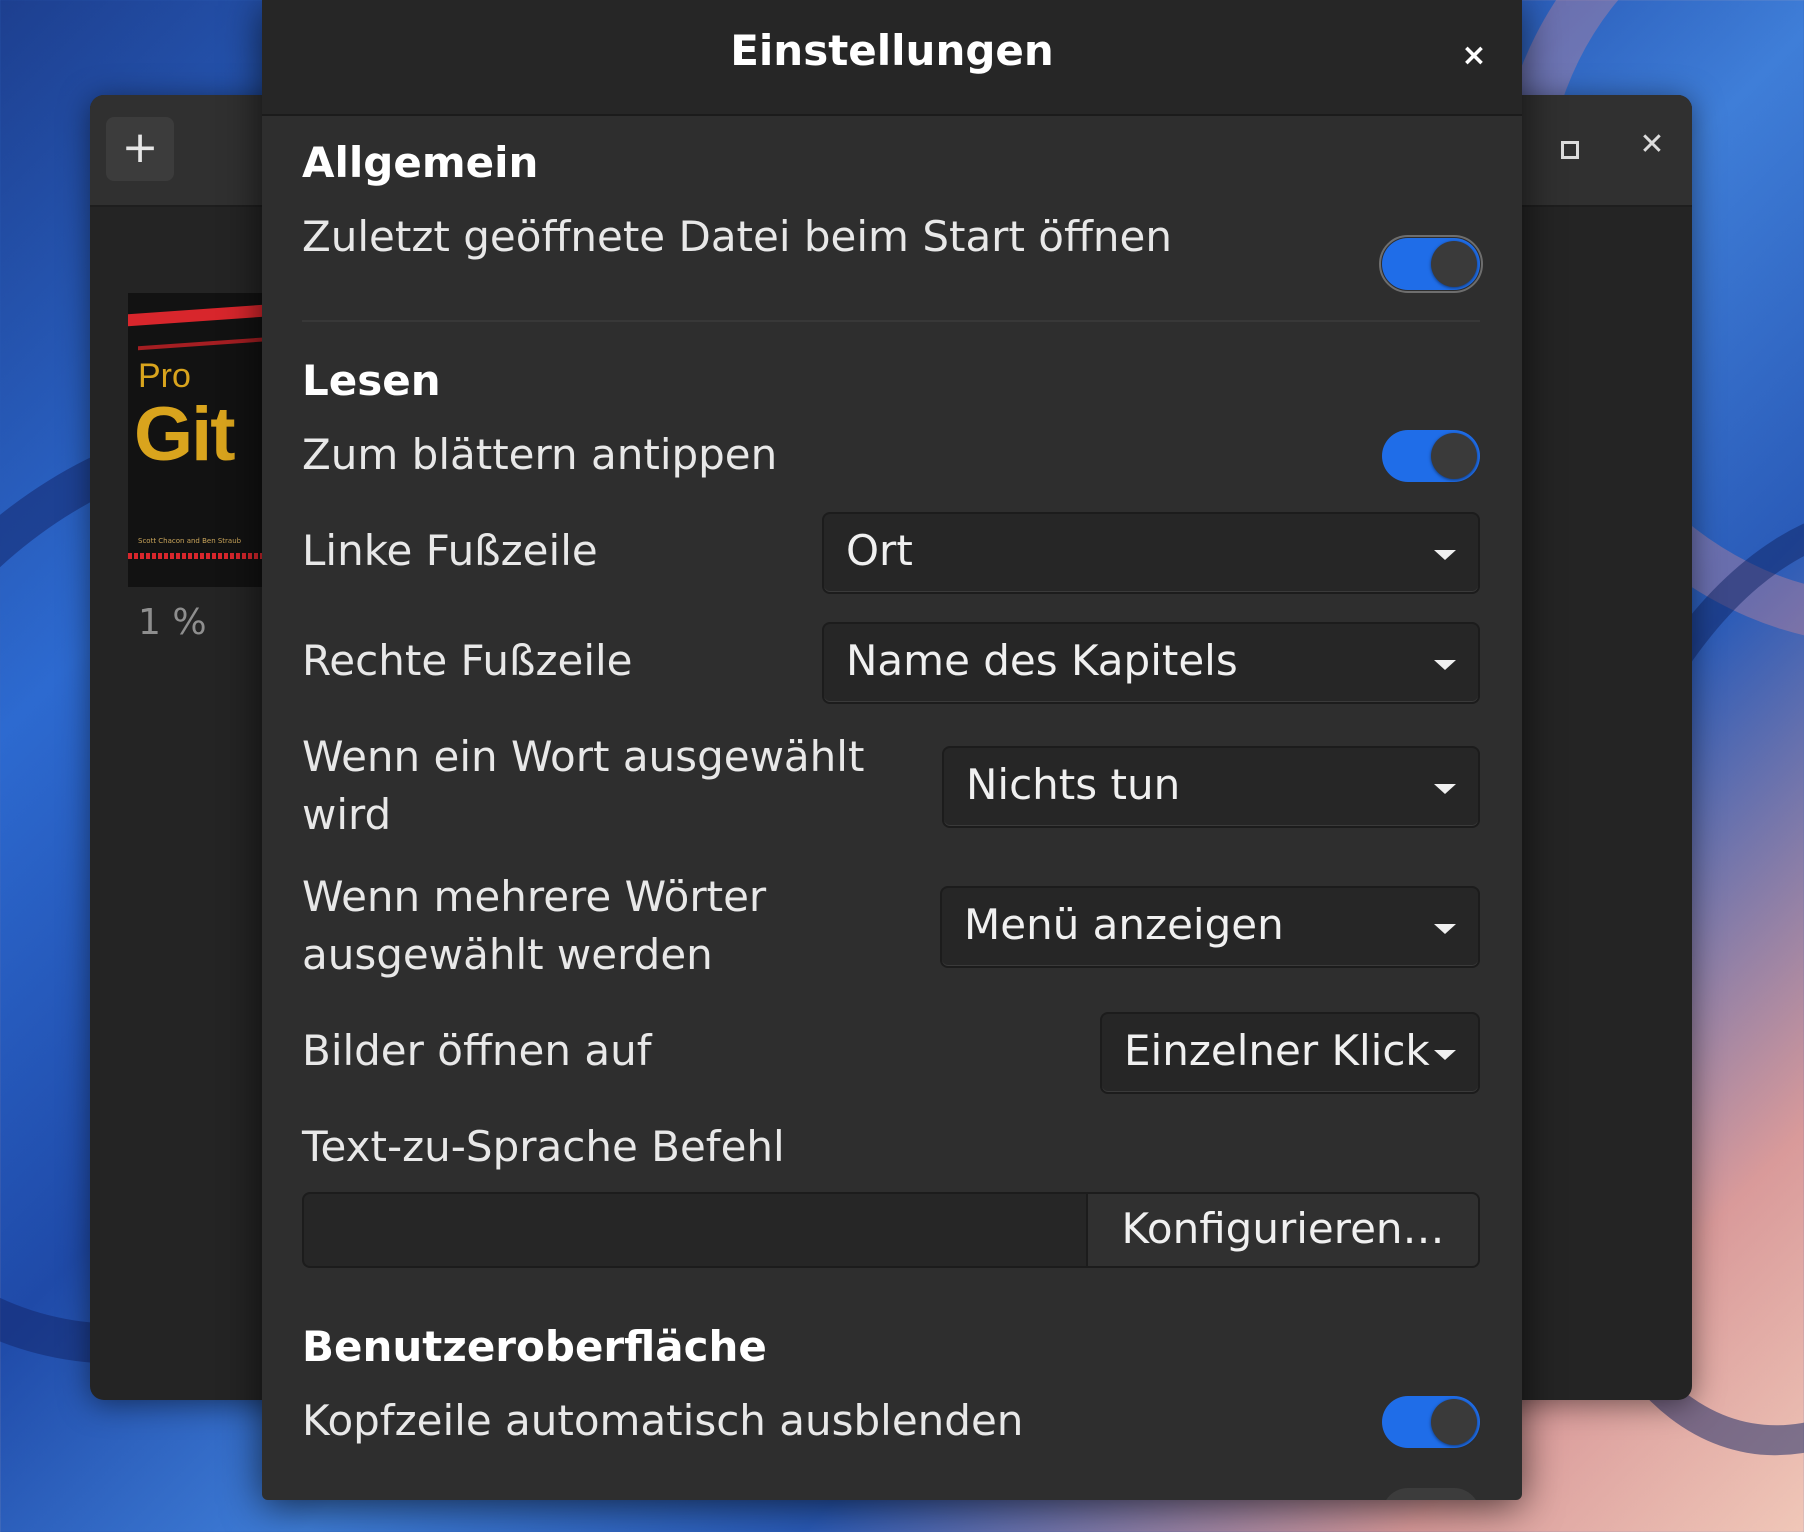  What do you see at coordinates (1474, 56) in the screenshot?
I see `dialog-close-button: ×` at bounding box center [1474, 56].